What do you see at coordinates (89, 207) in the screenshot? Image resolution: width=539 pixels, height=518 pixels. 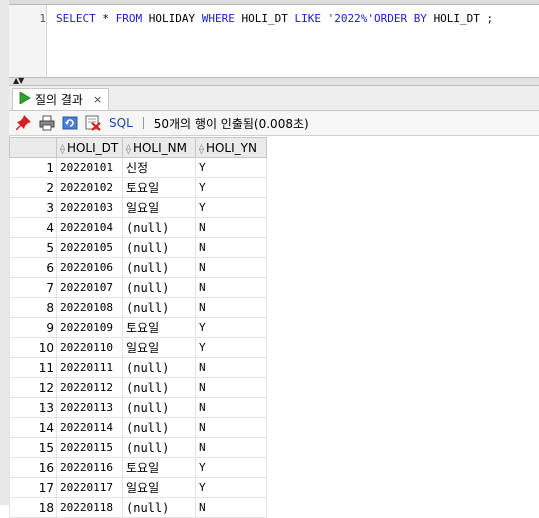 I see `holi-dt-cell: 20220103` at bounding box center [89, 207].